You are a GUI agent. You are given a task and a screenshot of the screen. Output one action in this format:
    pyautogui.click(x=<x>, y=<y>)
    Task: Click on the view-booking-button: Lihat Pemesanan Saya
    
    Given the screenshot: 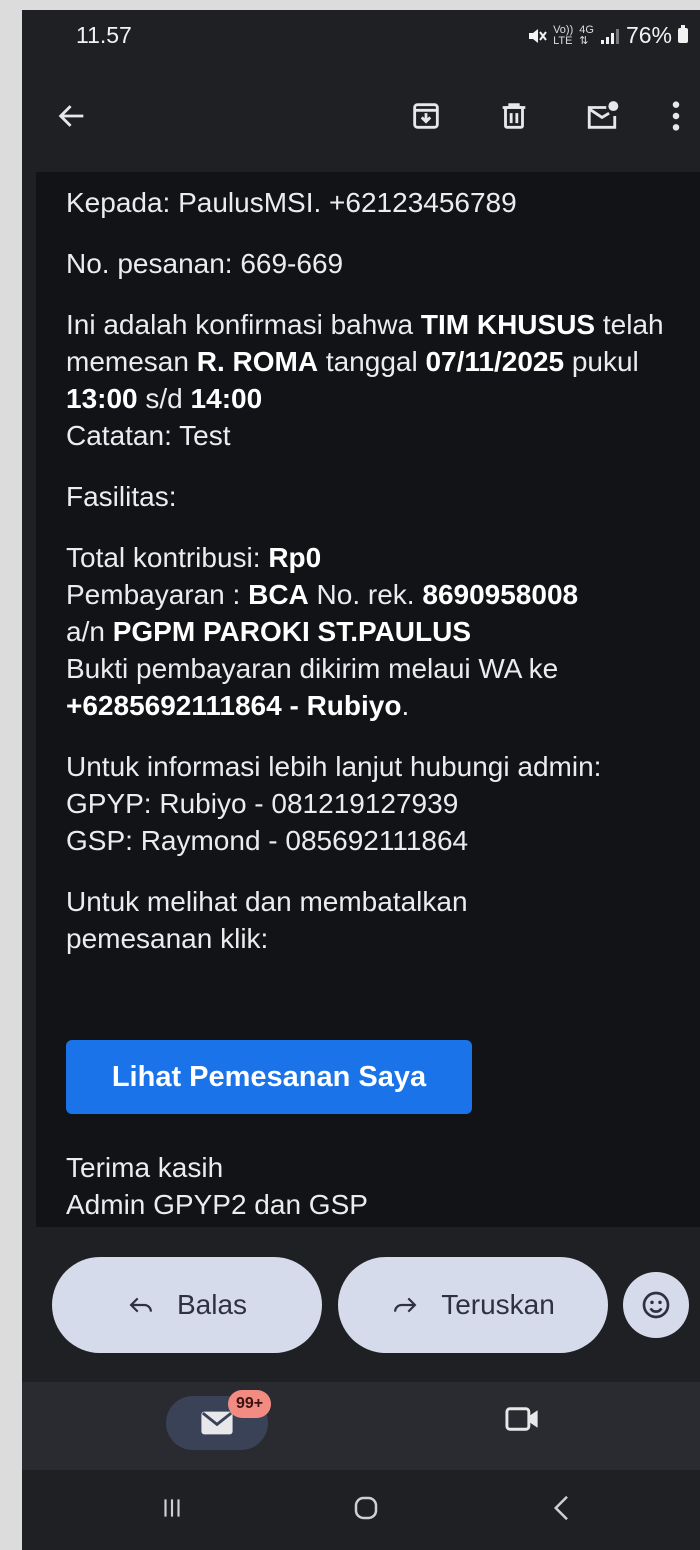 What is the action you would take?
    pyautogui.click(x=269, y=1077)
    